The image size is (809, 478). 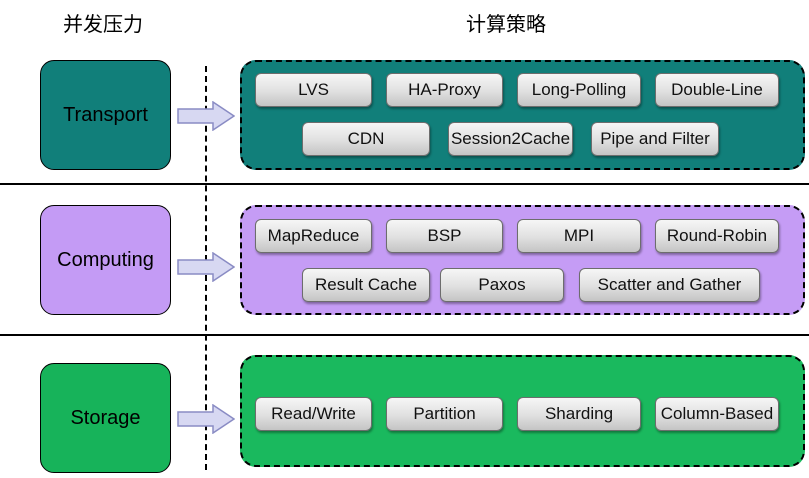 What do you see at coordinates (717, 414) in the screenshot?
I see `strategy-pill: Column-Based` at bounding box center [717, 414].